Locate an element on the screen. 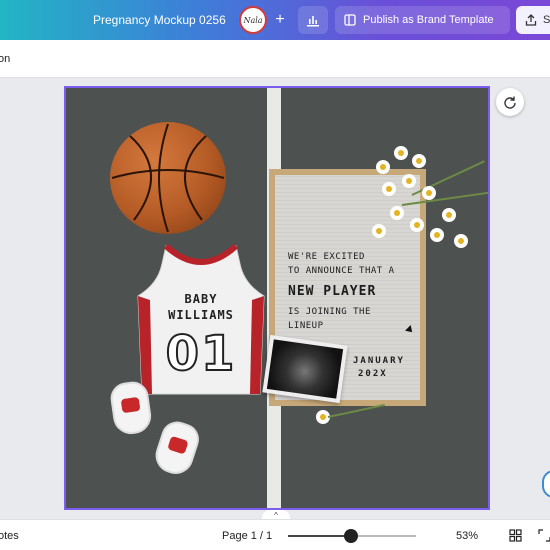 The image size is (550, 550). ultrasound-scan is located at coordinates (305, 369).